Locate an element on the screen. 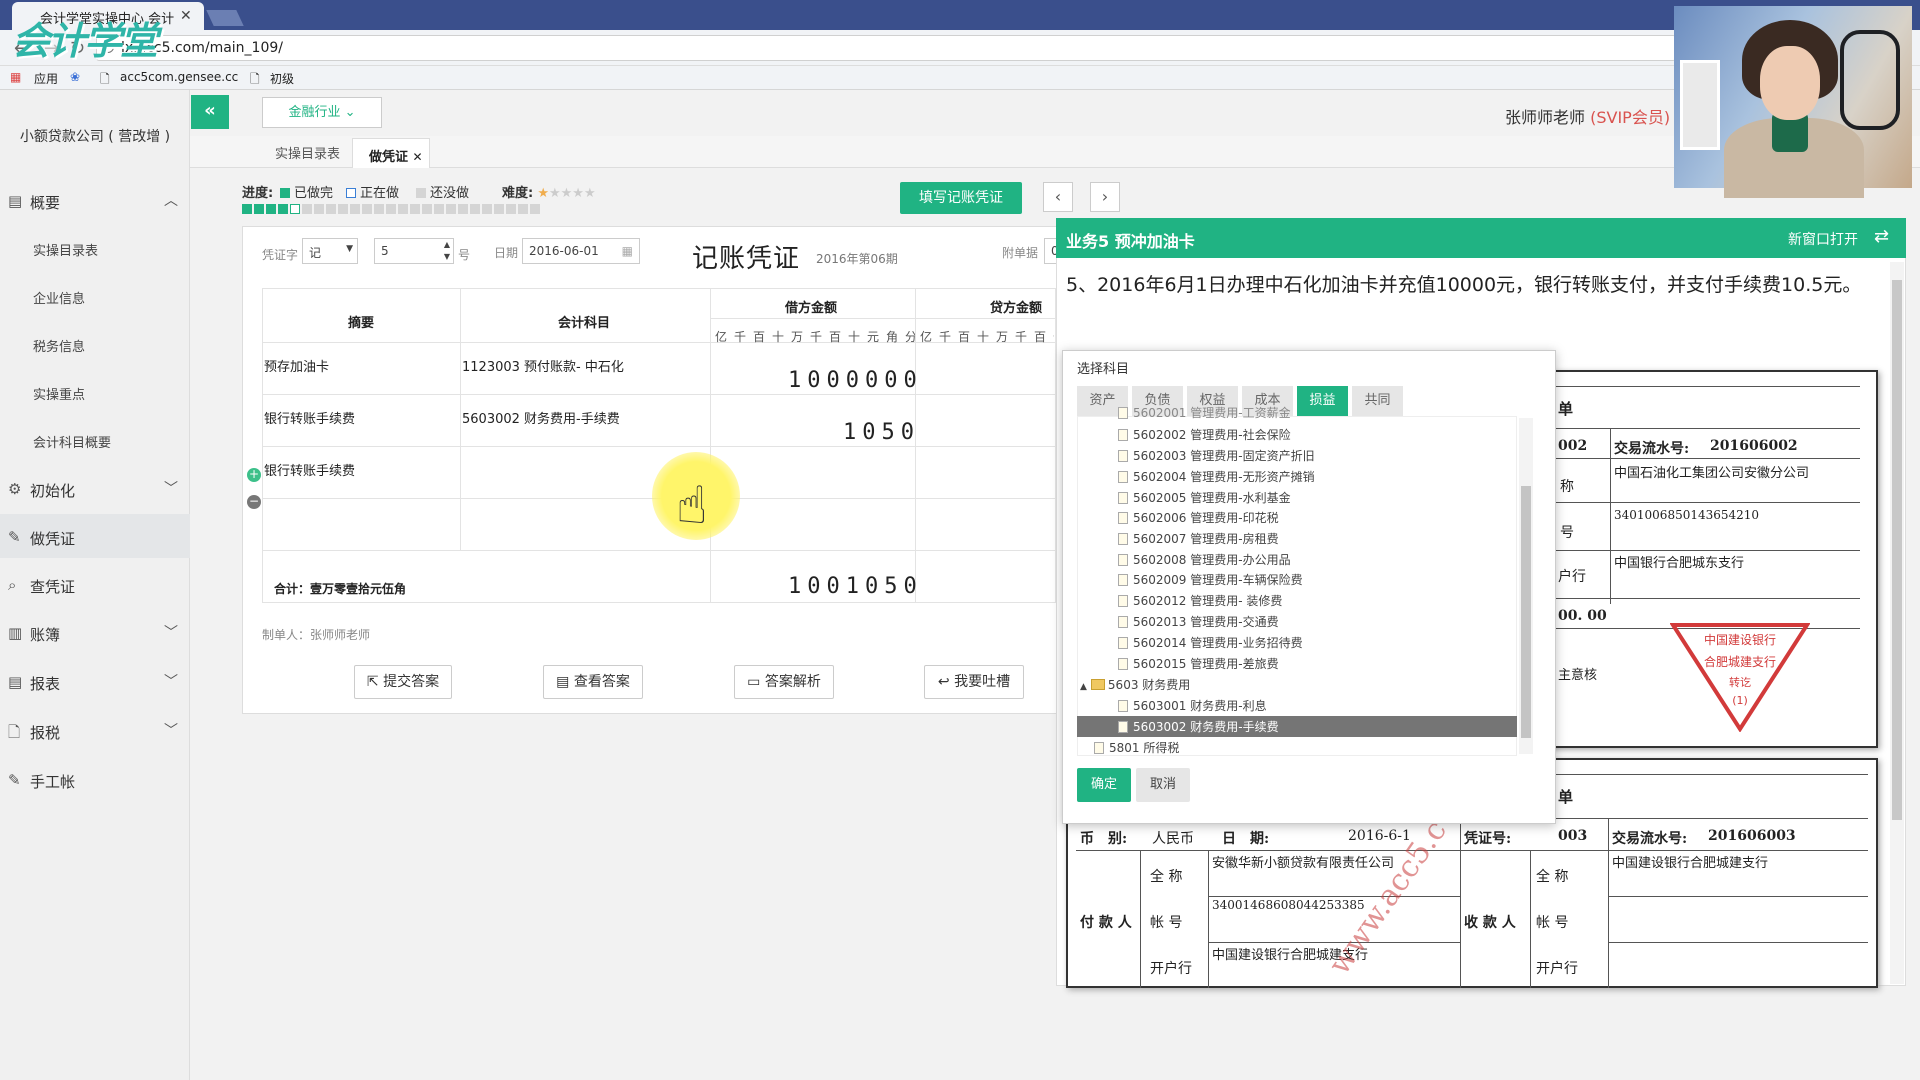 The image size is (1920, 1080). next-button: › is located at coordinates (1105, 197).